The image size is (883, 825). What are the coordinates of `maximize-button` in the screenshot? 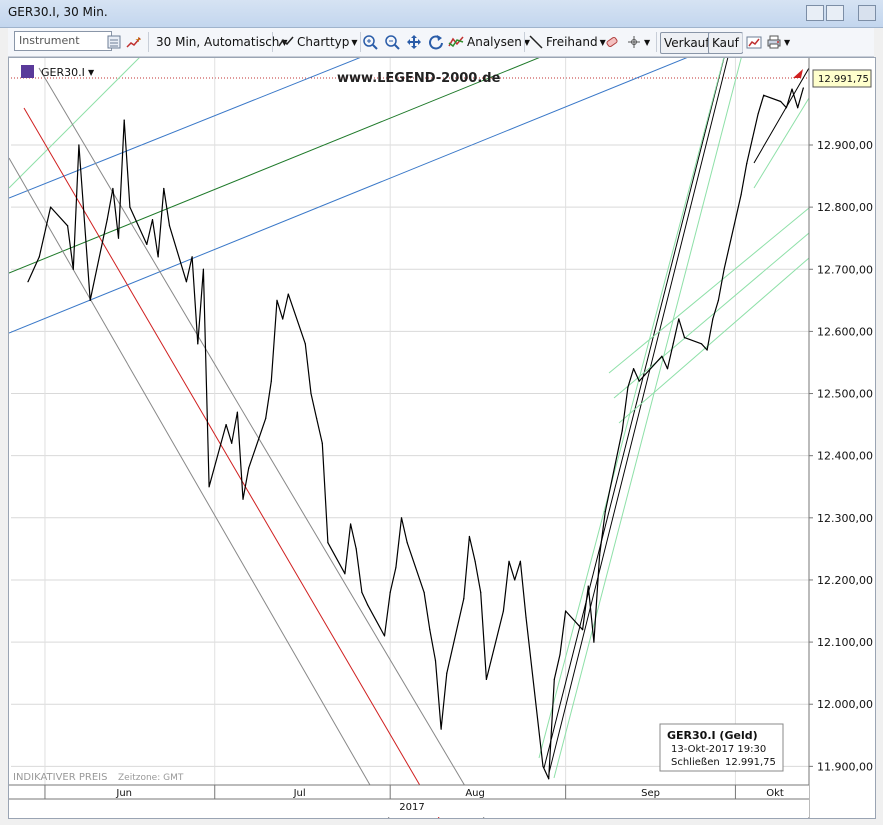 It's located at (835, 13).